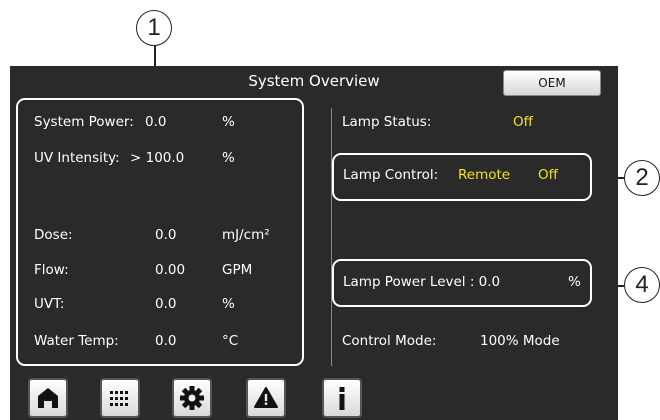  Describe the element at coordinates (389, 341) in the screenshot. I see `control-mode-label: Control Mode:` at that location.